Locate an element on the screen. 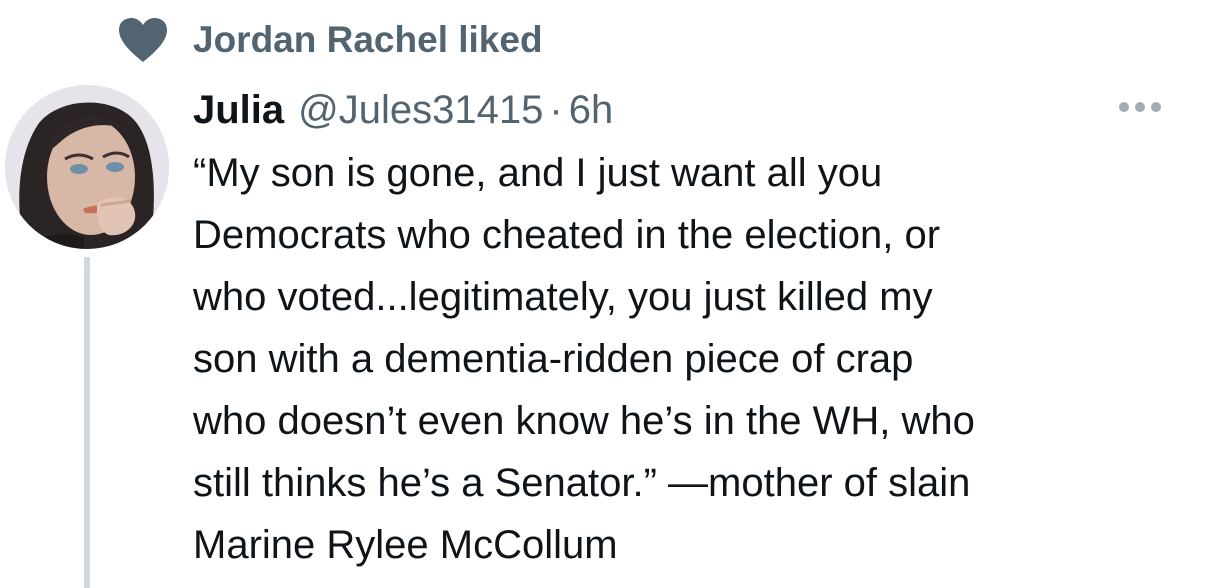 The image size is (1228, 588). tweet-text-line: Marine Rylee McCollum is located at coordinates (405, 545).